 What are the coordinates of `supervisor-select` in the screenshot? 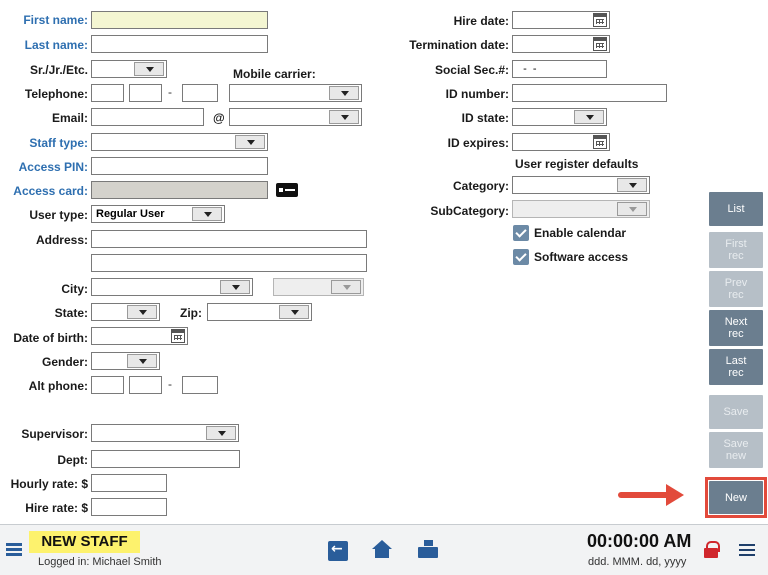 It's located at (165, 433).